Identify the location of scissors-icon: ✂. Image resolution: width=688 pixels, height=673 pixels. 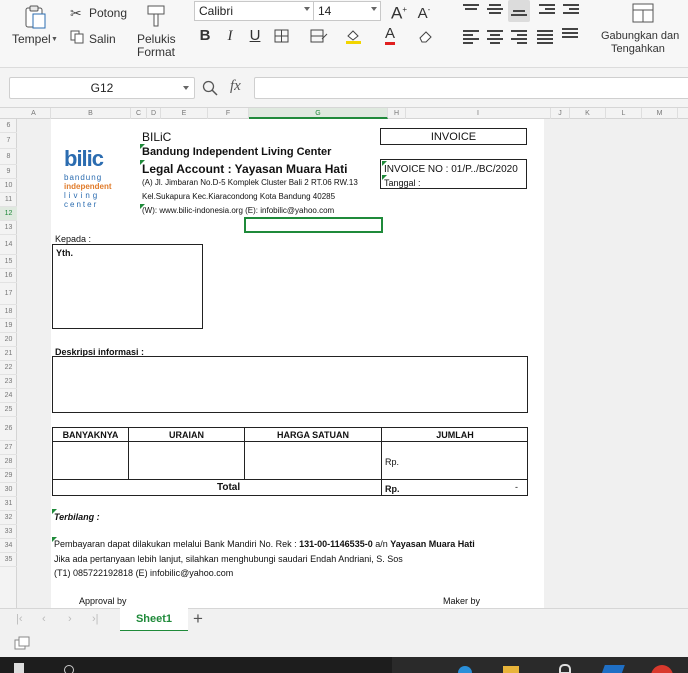
(76, 13).